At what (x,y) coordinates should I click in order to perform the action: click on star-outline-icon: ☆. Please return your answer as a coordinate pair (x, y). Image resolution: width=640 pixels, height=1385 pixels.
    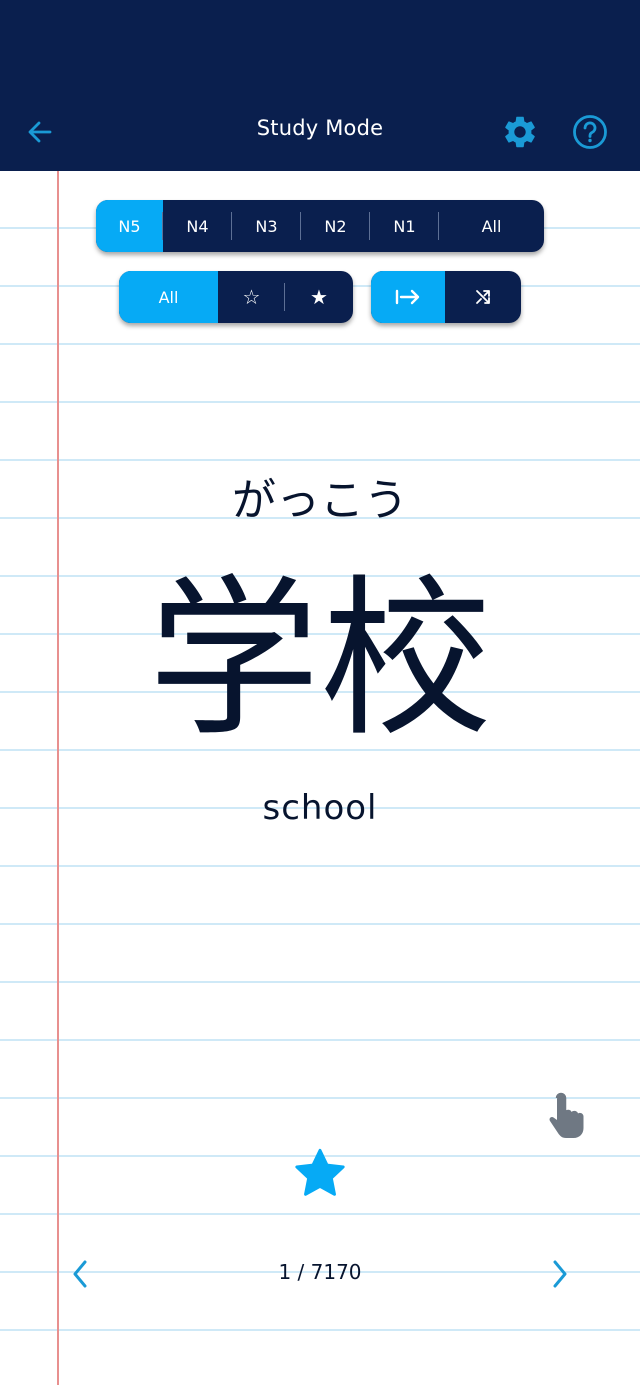
    Looking at the image, I should click on (251, 297).